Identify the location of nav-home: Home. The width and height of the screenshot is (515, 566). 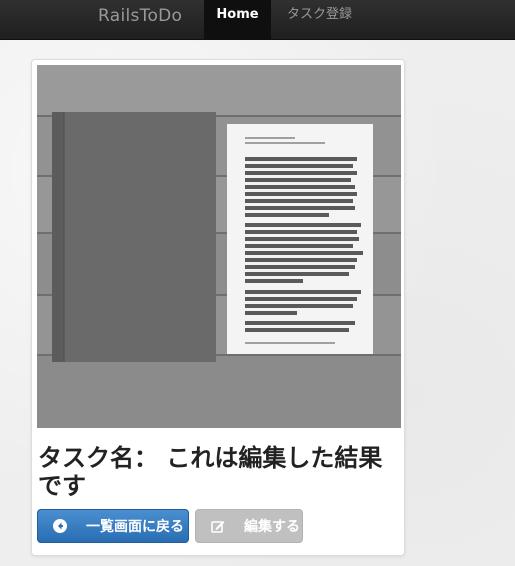
(237, 20).